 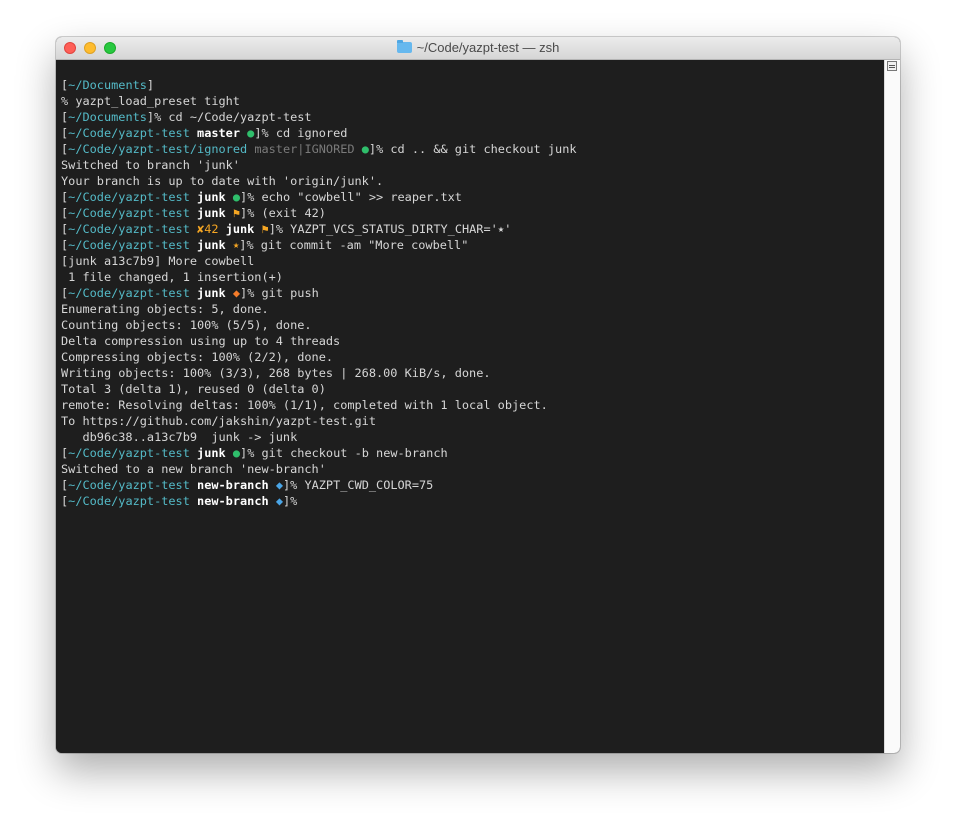 What do you see at coordinates (473, 437) in the screenshot?
I see `terminal-line: db96c38..a13c7b9 junk -> junk` at bounding box center [473, 437].